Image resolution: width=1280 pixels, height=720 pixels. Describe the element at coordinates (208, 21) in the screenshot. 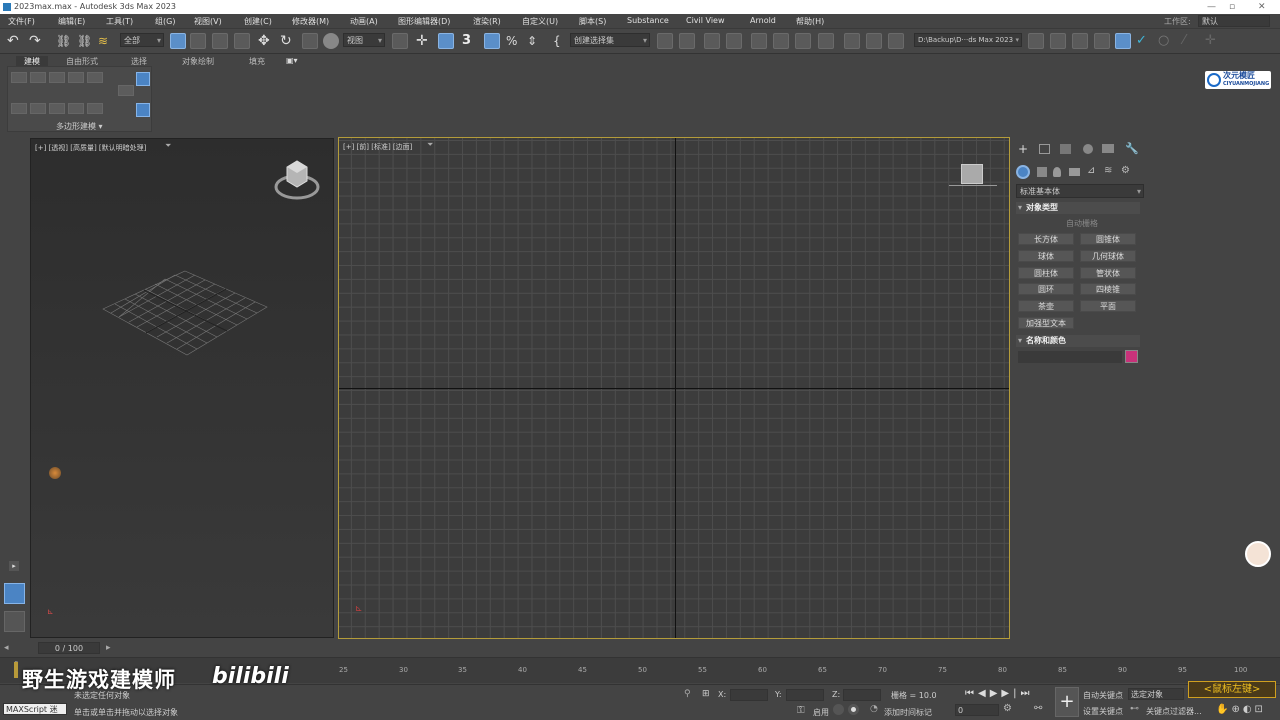

I see `menu-views: 视图(V)` at that location.